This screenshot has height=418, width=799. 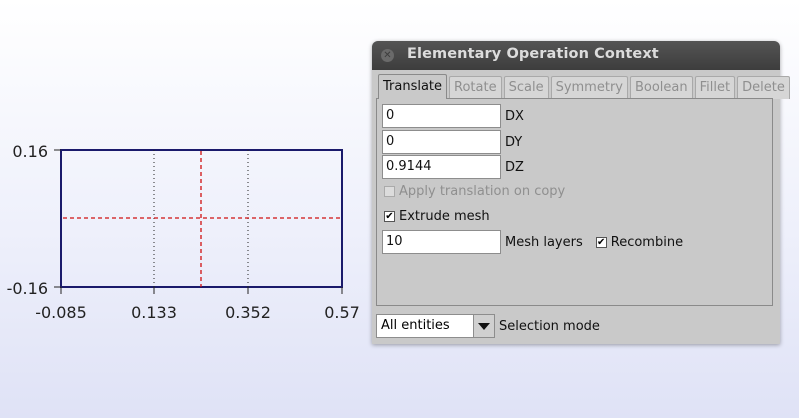 I want to click on selection-mode-select: All entities, so click(x=435, y=326).